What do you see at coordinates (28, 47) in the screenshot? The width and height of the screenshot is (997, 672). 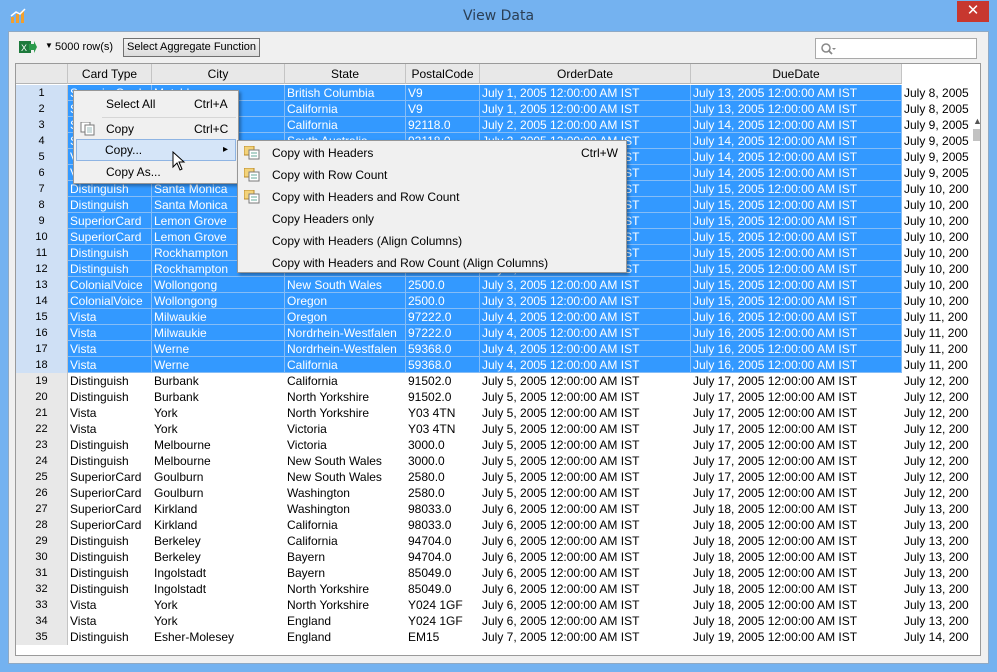 I see `excel-export-icon: X` at bounding box center [28, 47].